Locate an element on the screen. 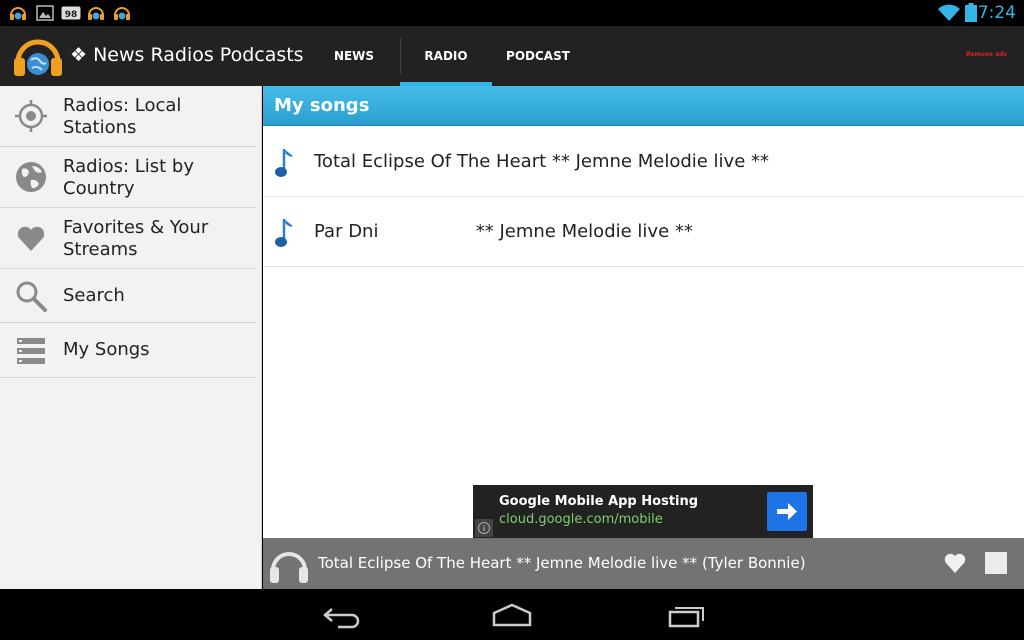  heart-icon is located at coordinates (31, 238).